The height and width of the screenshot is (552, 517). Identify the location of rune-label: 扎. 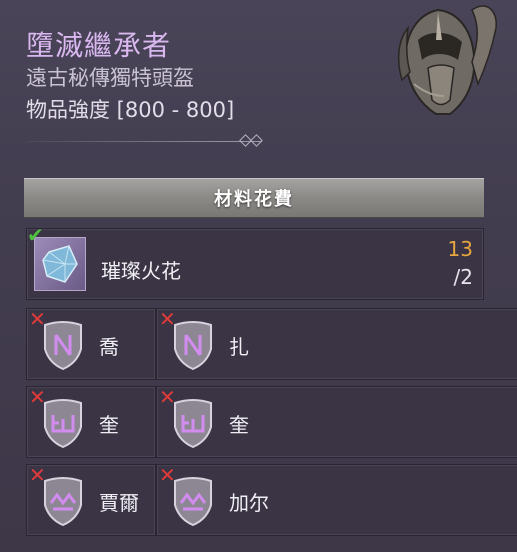
(239, 347).